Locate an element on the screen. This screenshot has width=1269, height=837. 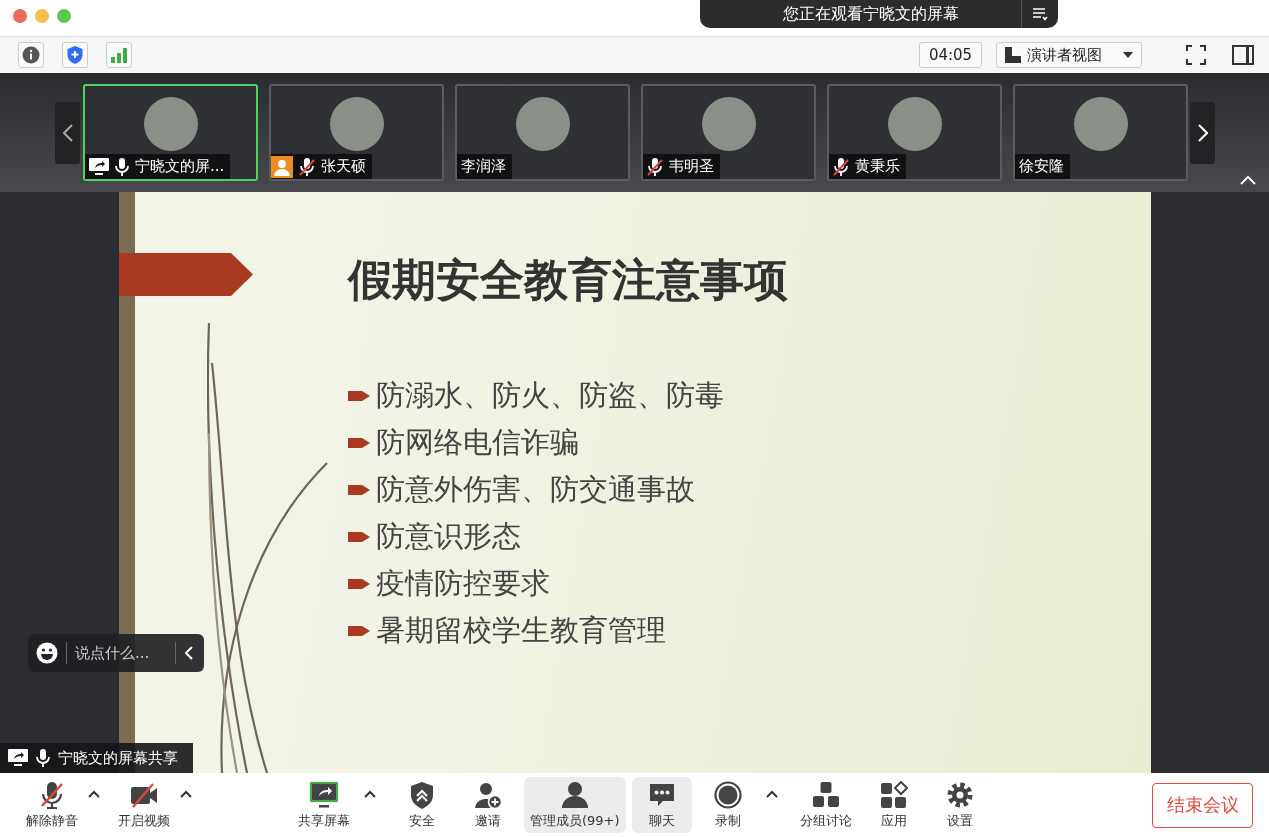
collapse-button is located at coordinates (1248, 180).